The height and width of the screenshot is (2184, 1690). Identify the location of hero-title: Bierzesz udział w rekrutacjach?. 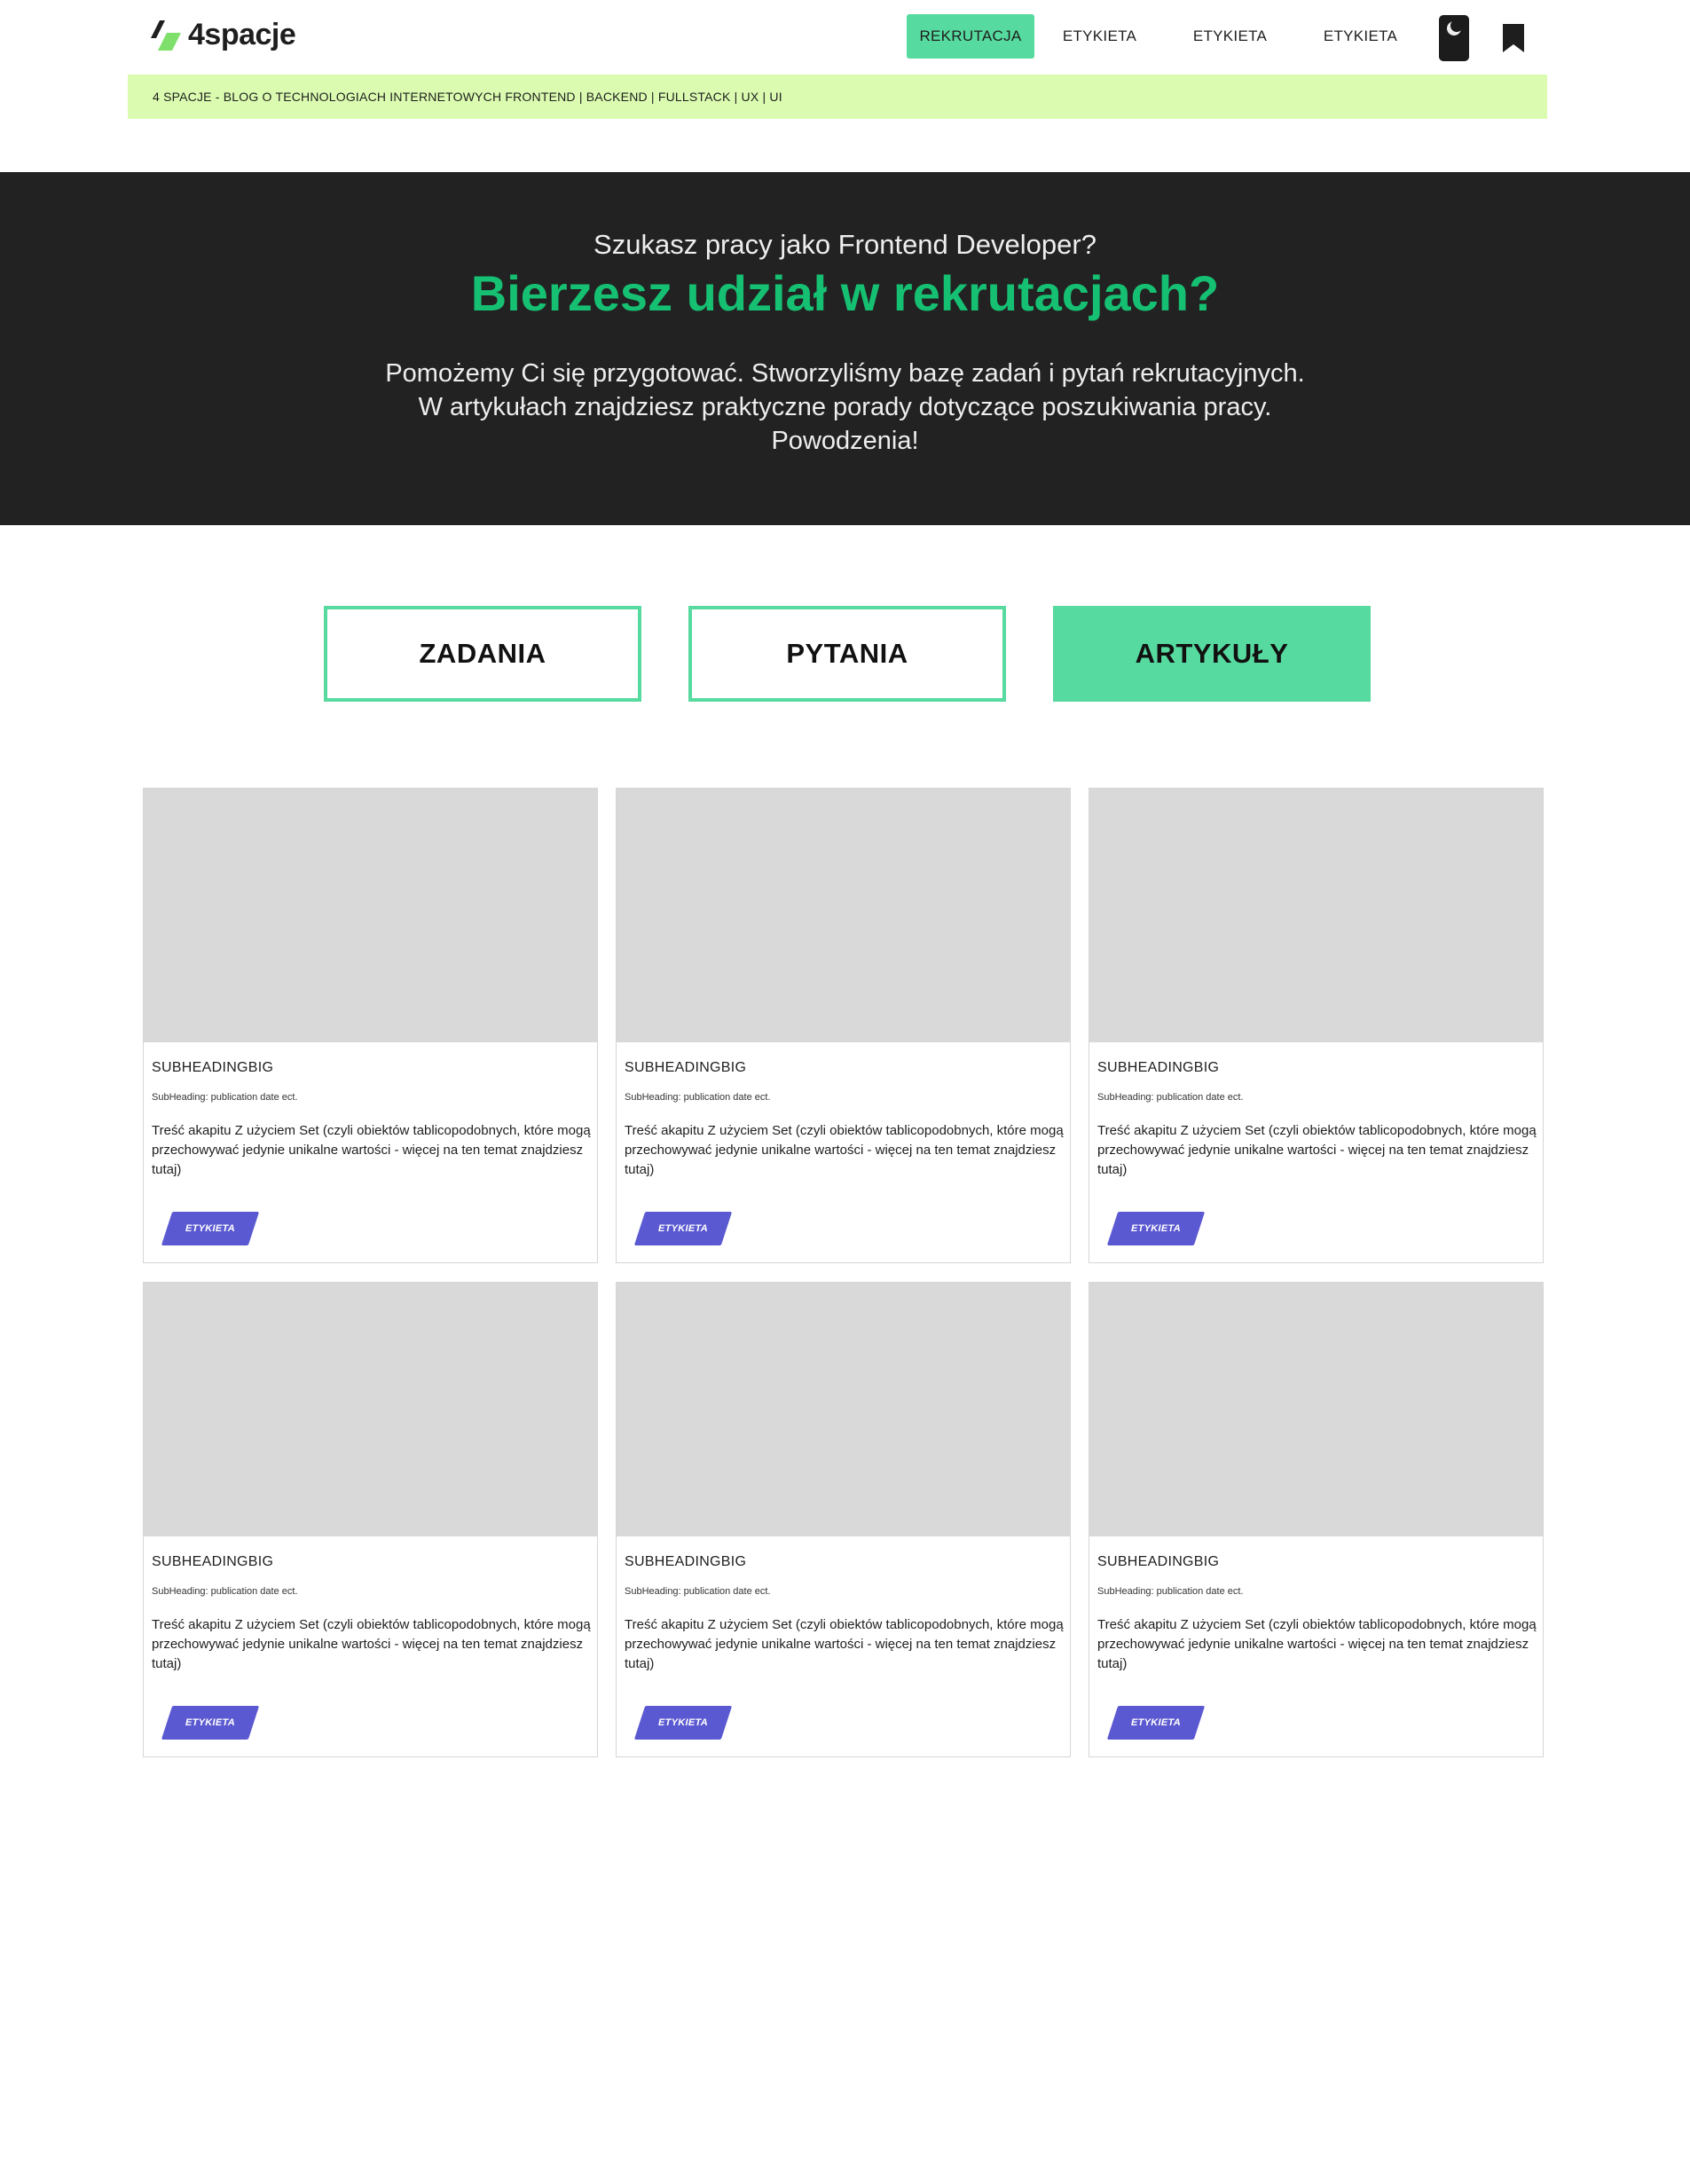
(845, 293).